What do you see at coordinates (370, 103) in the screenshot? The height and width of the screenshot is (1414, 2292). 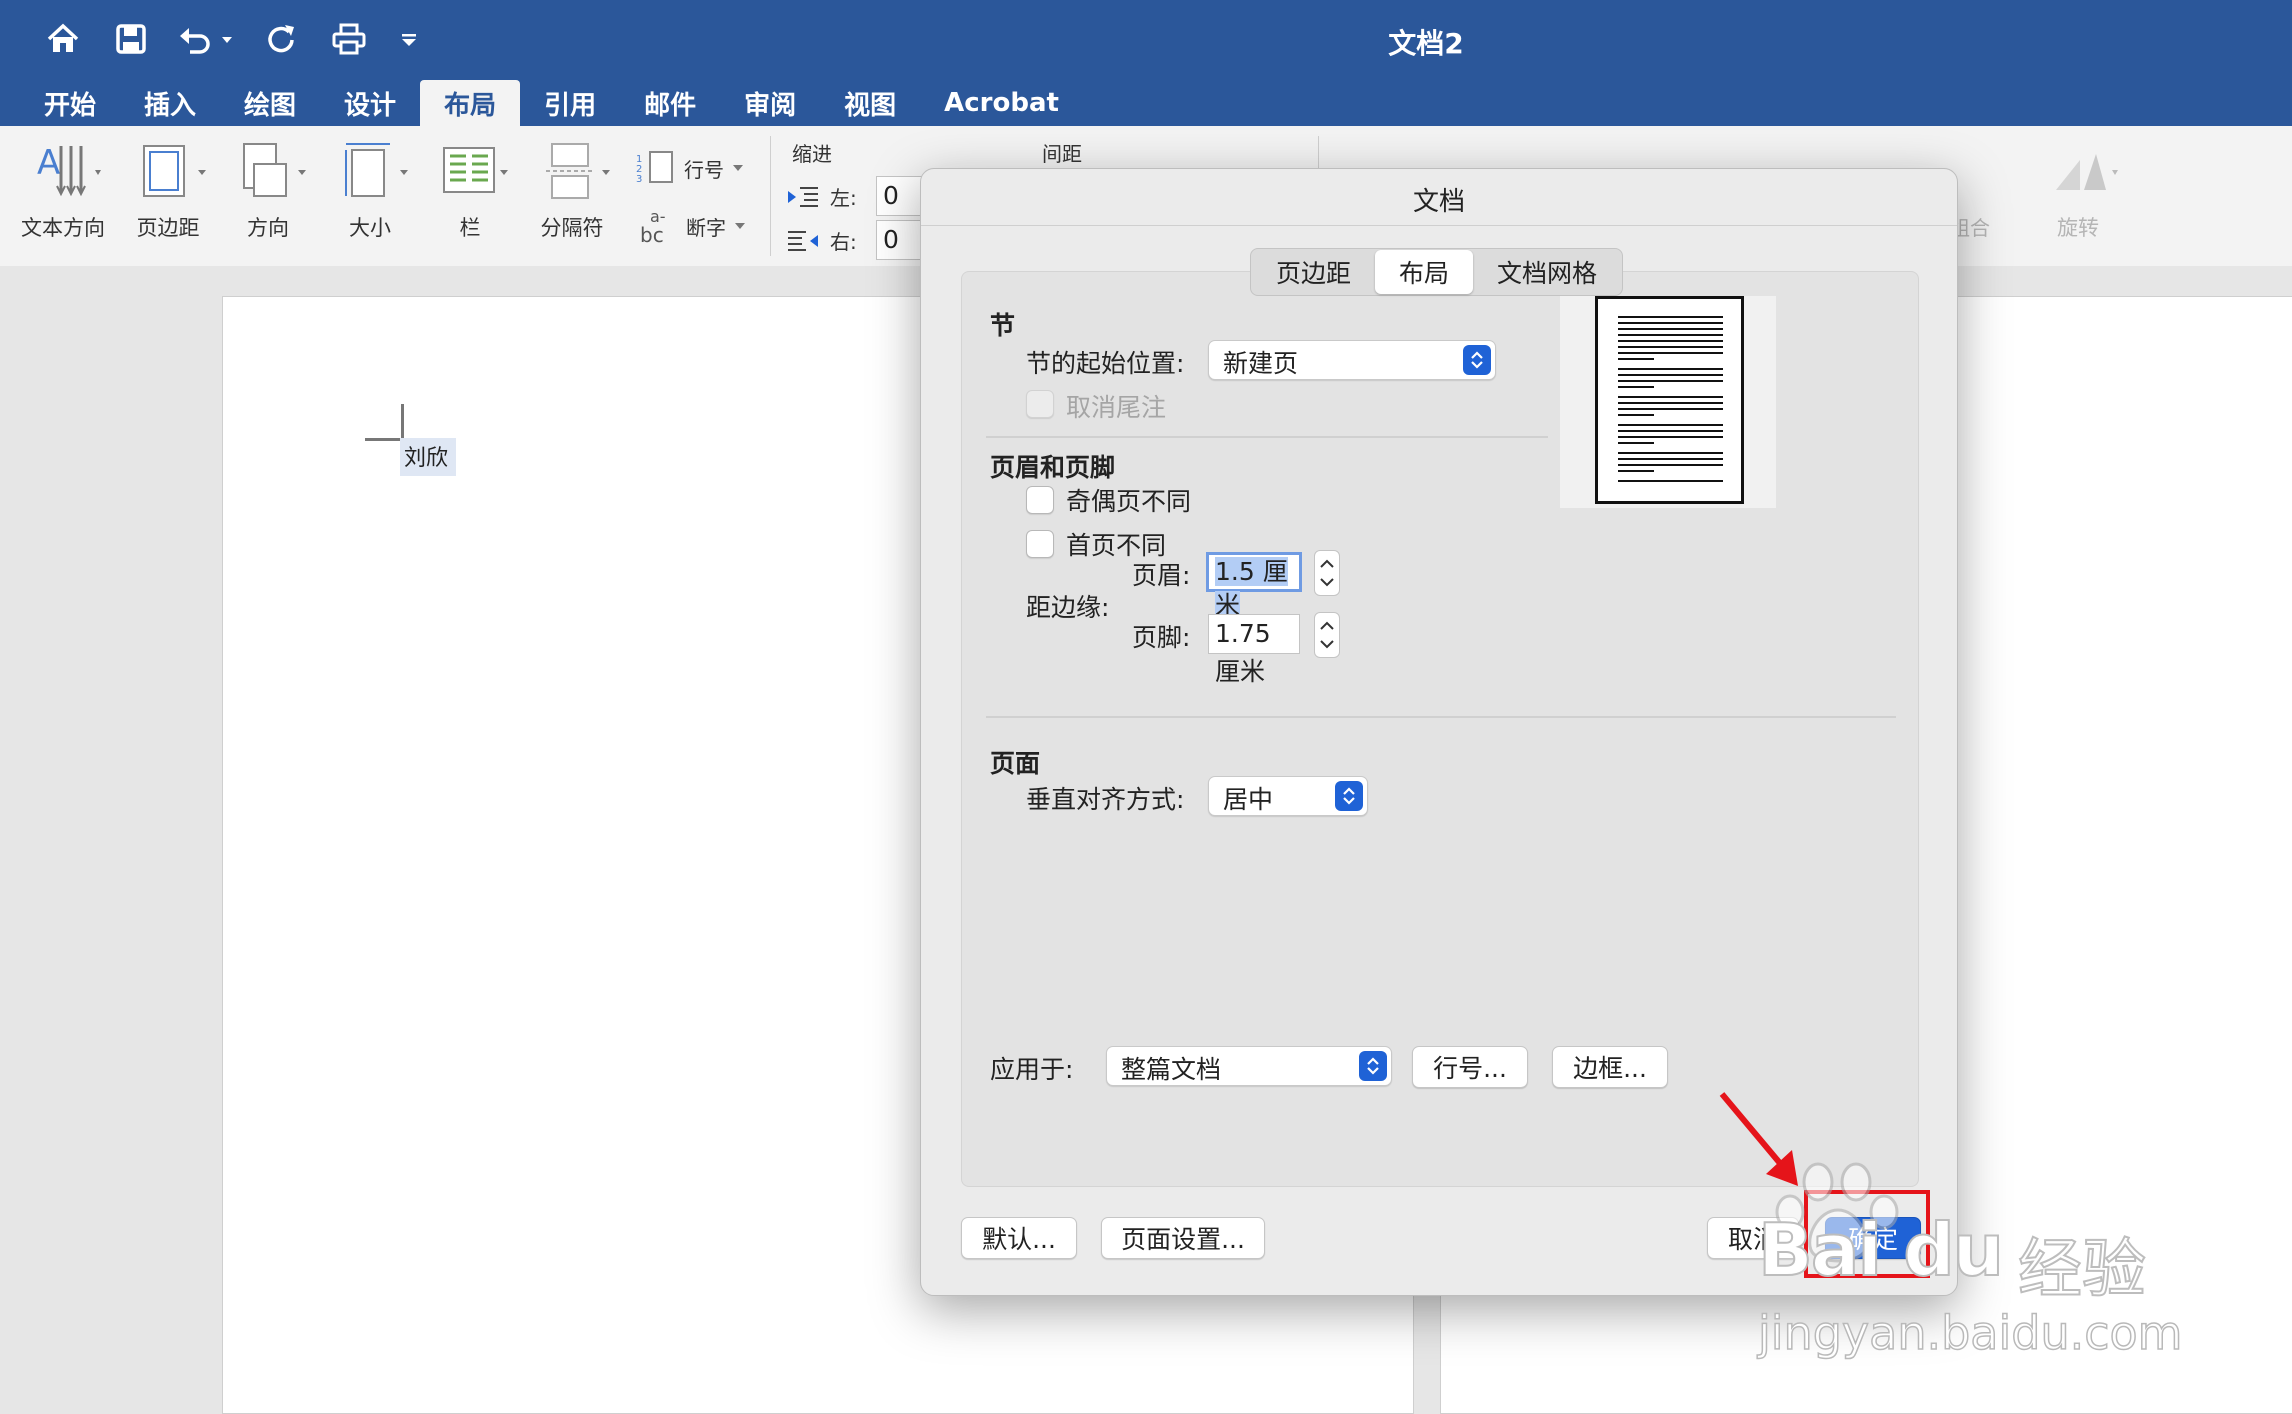 I see `tab-design: 设计` at bounding box center [370, 103].